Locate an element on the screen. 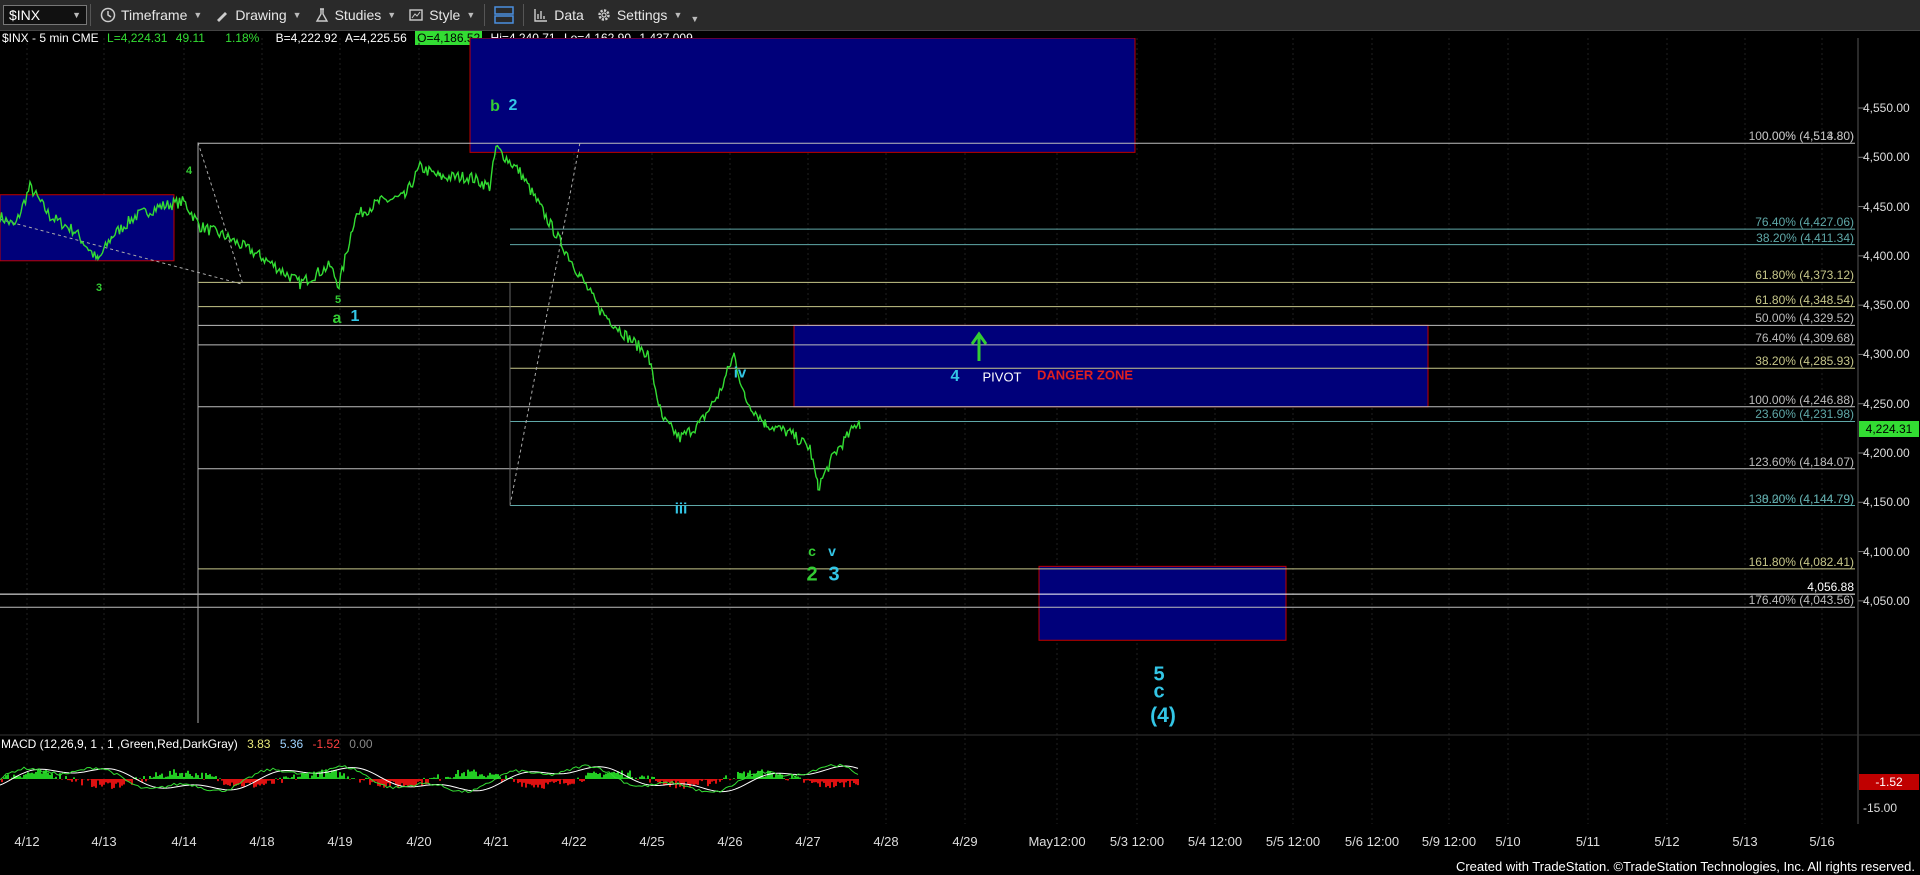 Image resolution: width=1920 pixels, height=875 pixels. date-label: 4/19 is located at coordinates (340, 841).